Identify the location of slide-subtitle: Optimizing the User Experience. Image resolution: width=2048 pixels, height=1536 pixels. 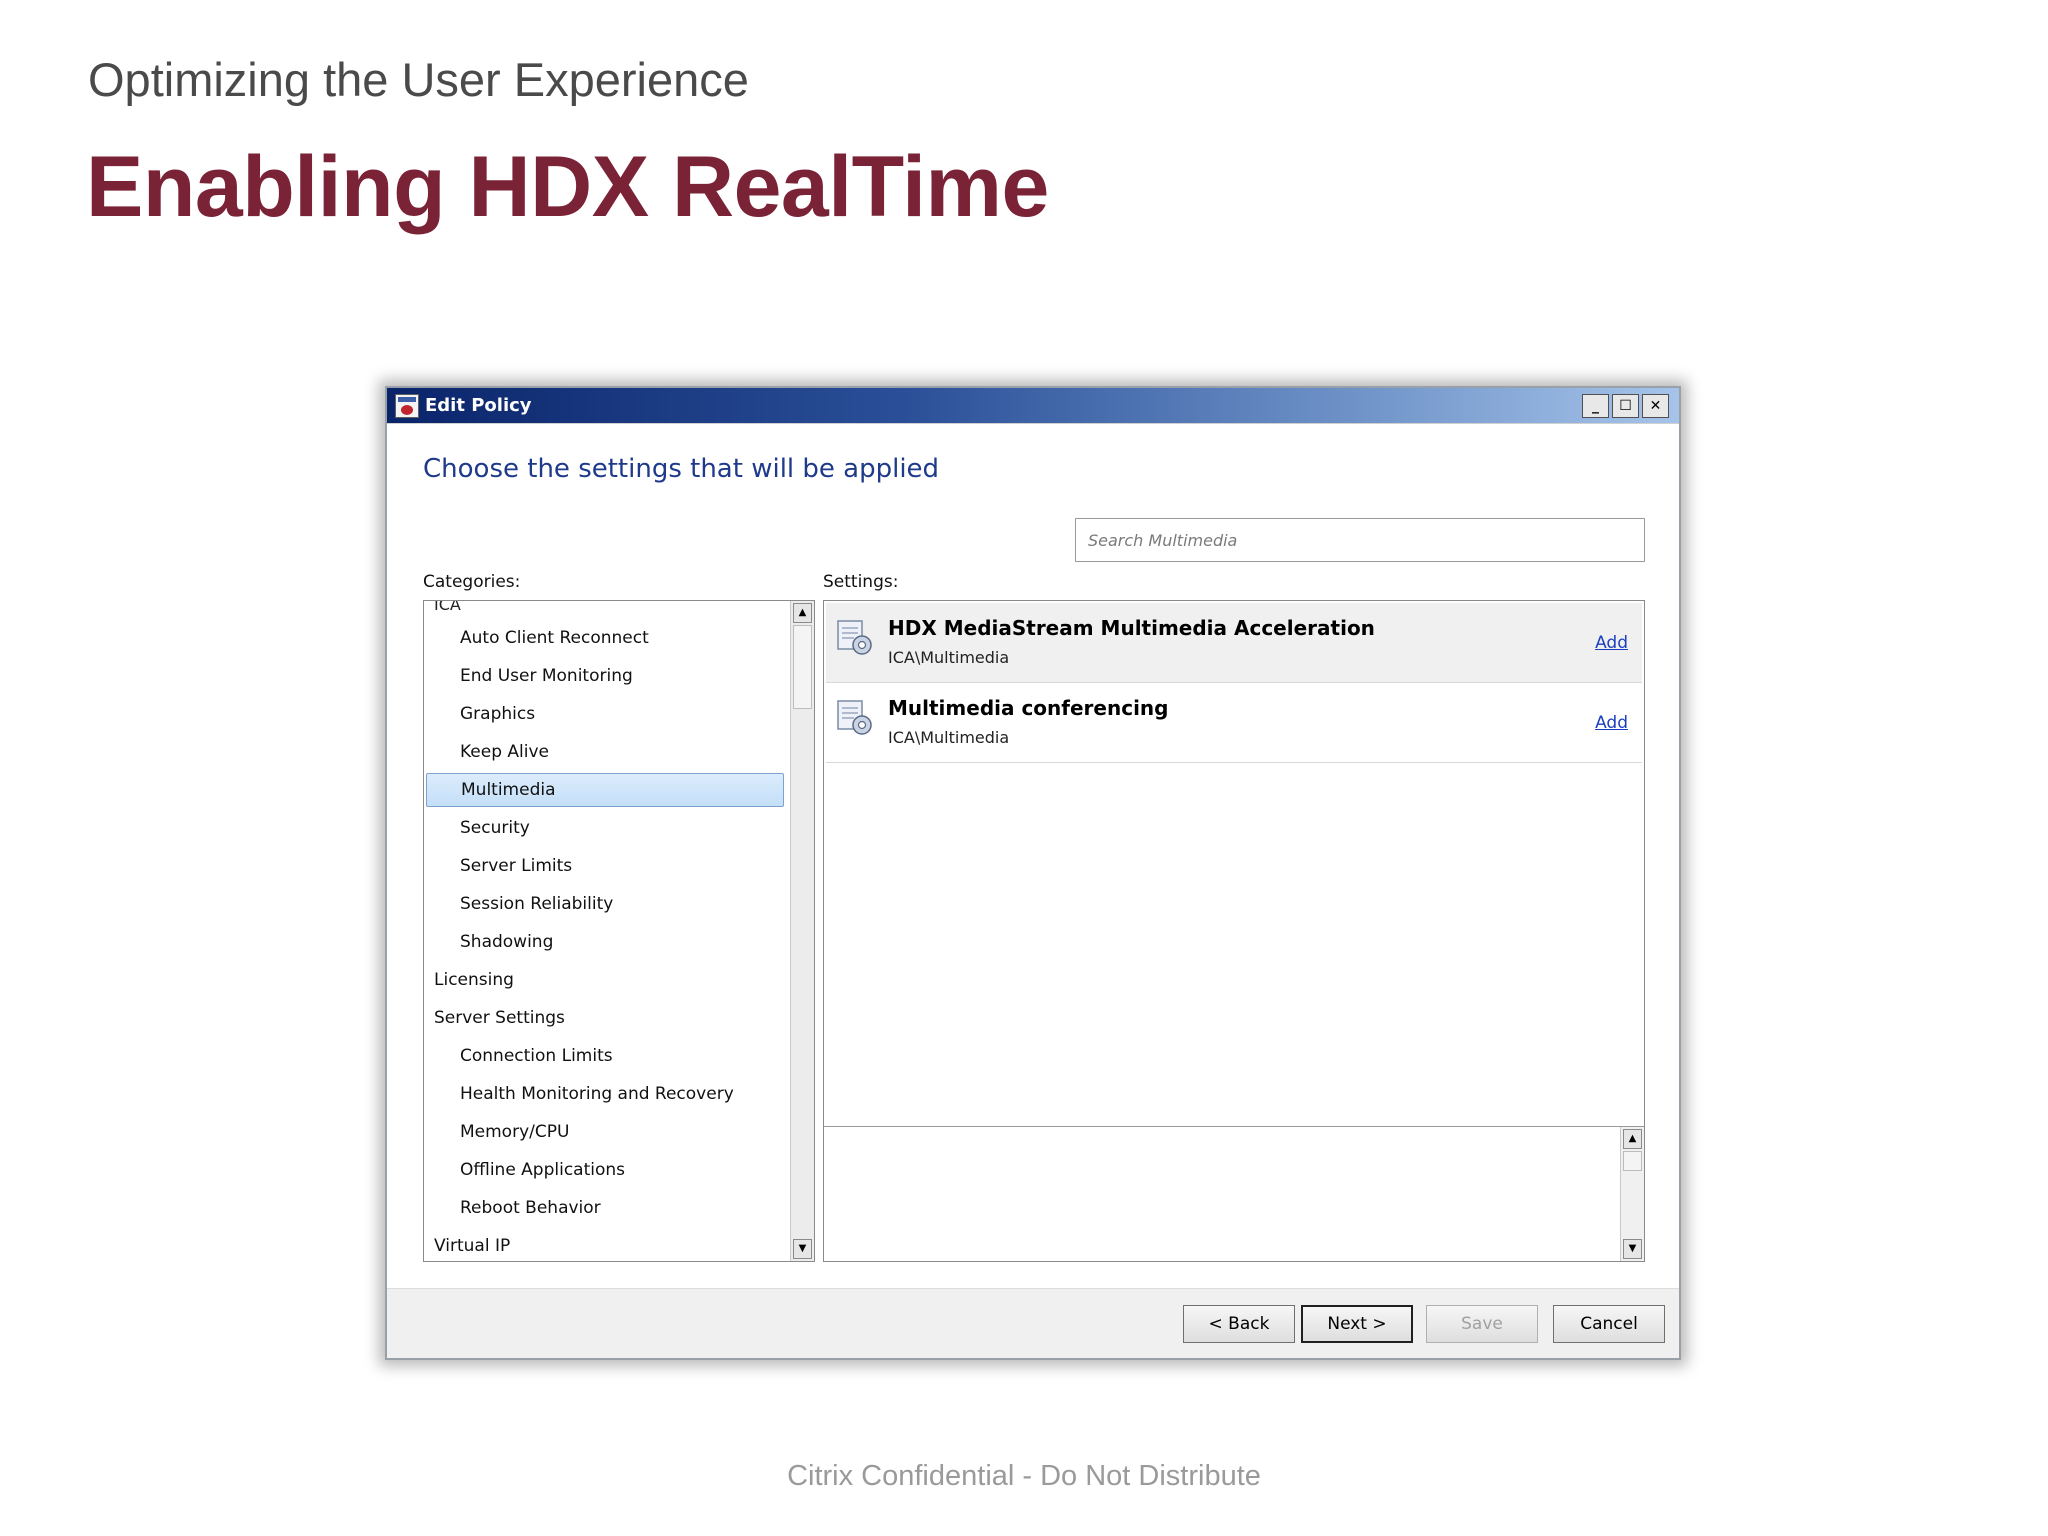
(418, 79).